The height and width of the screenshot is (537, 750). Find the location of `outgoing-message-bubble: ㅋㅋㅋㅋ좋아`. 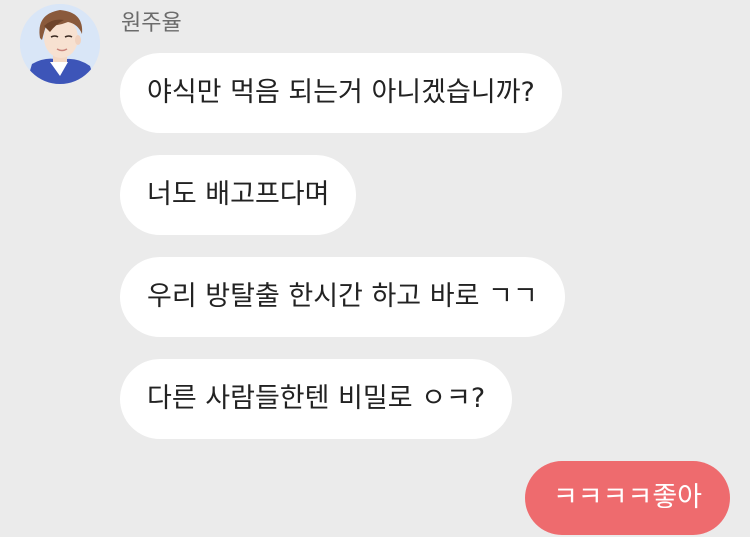

outgoing-message-bubble: ㅋㅋㅋㅋ좋아 is located at coordinates (627, 498).